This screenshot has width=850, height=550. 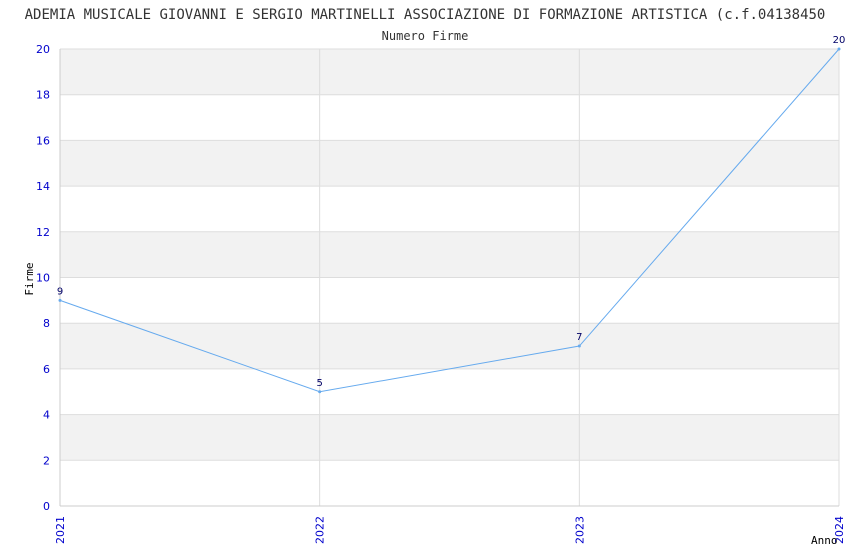 What do you see at coordinates (579, 530) in the screenshot?
I see `x-tick-label: 2023` at bounding box center [579, 530].